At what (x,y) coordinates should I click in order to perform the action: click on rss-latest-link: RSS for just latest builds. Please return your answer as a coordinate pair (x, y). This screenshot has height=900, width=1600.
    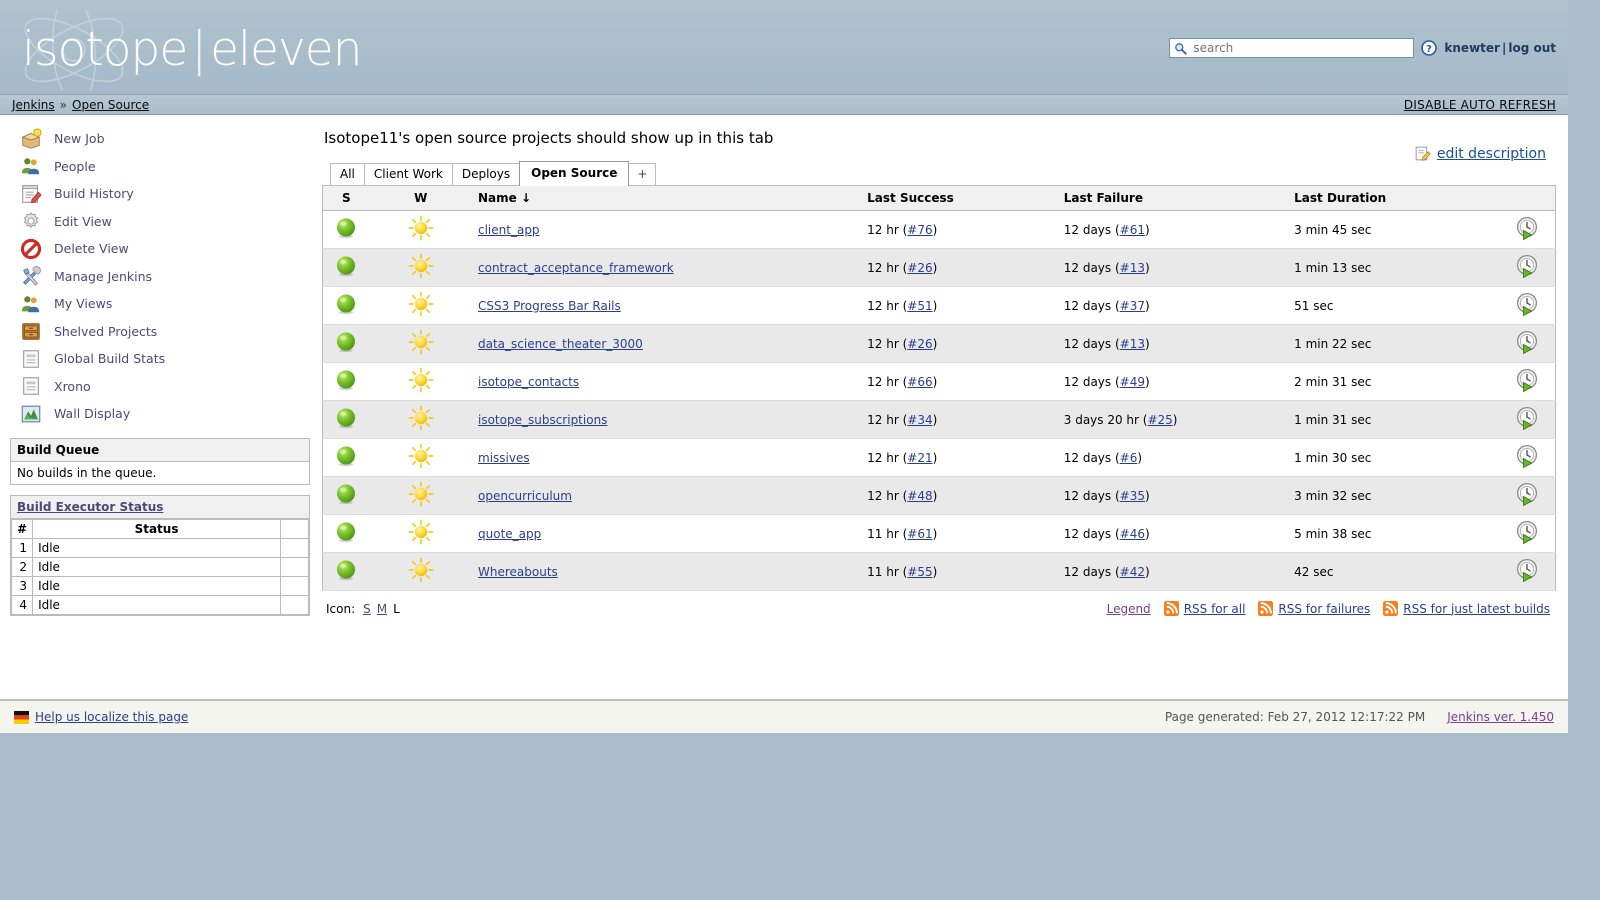
    Looking at the image, I should click on (1476, 609).